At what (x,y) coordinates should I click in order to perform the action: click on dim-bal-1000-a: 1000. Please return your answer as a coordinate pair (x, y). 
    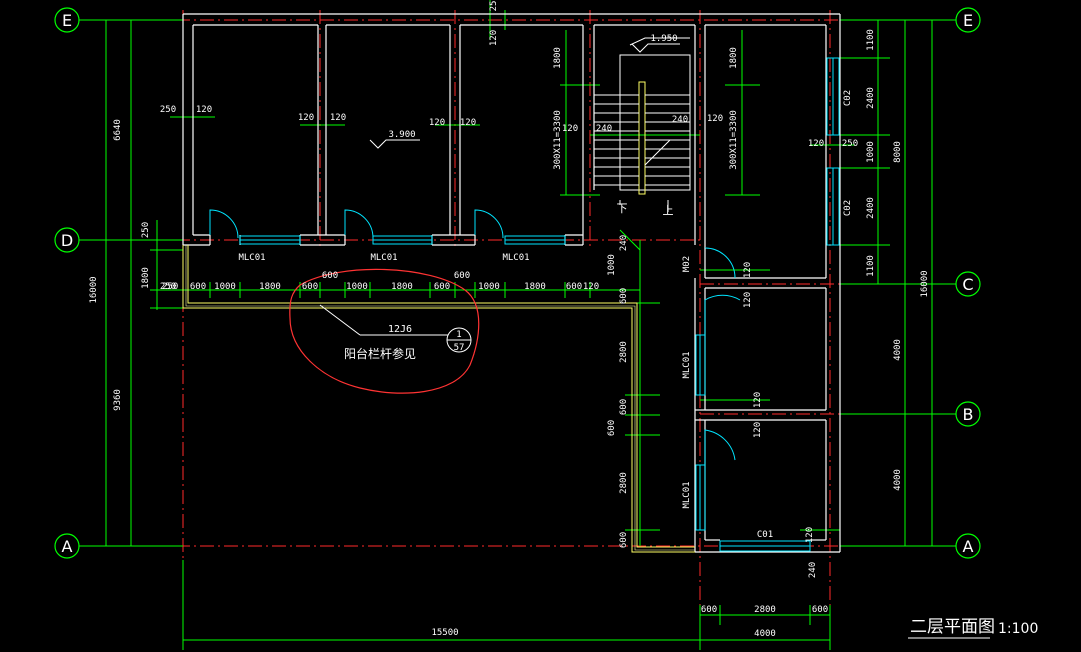
    Looking at the image, I should click on (225, 287).